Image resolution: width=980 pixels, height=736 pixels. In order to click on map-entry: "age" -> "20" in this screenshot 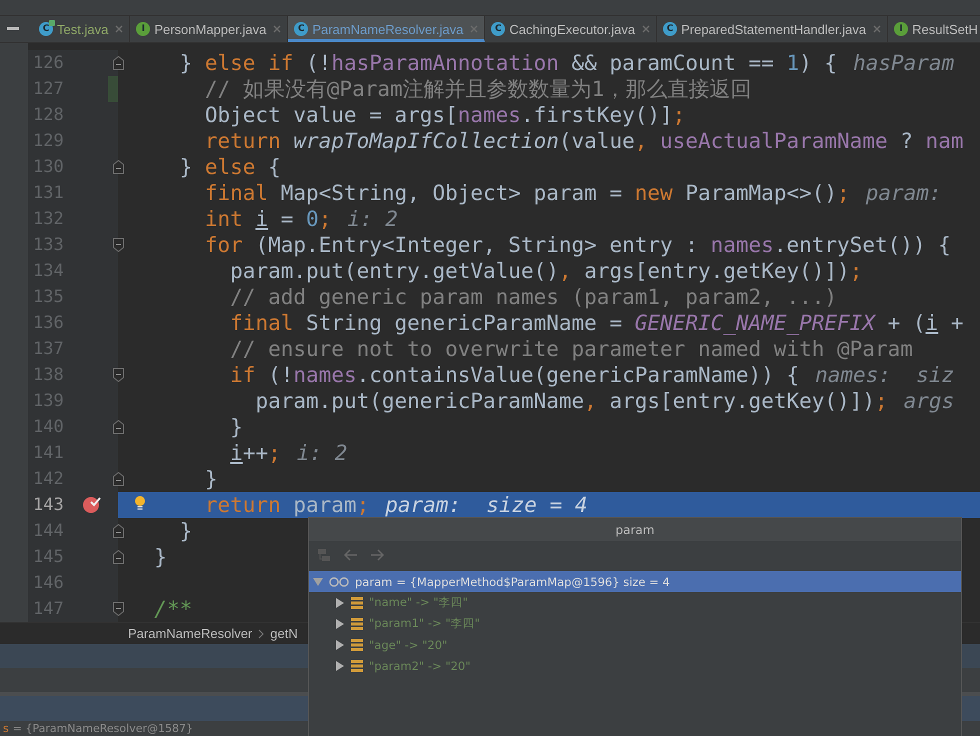, I will do `click(408, 645)`.